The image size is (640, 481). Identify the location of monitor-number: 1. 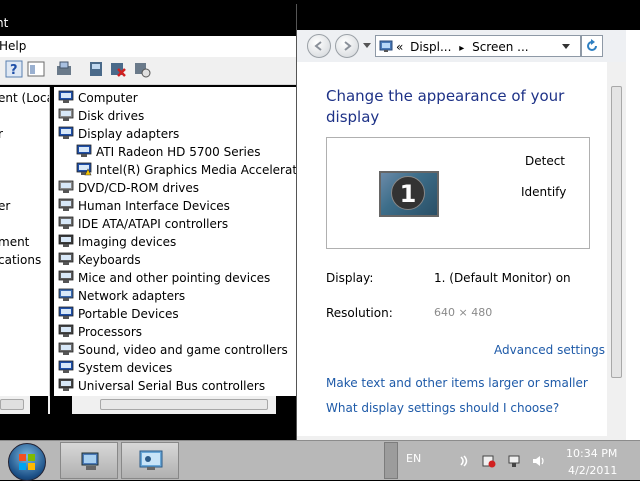
(408, 193).